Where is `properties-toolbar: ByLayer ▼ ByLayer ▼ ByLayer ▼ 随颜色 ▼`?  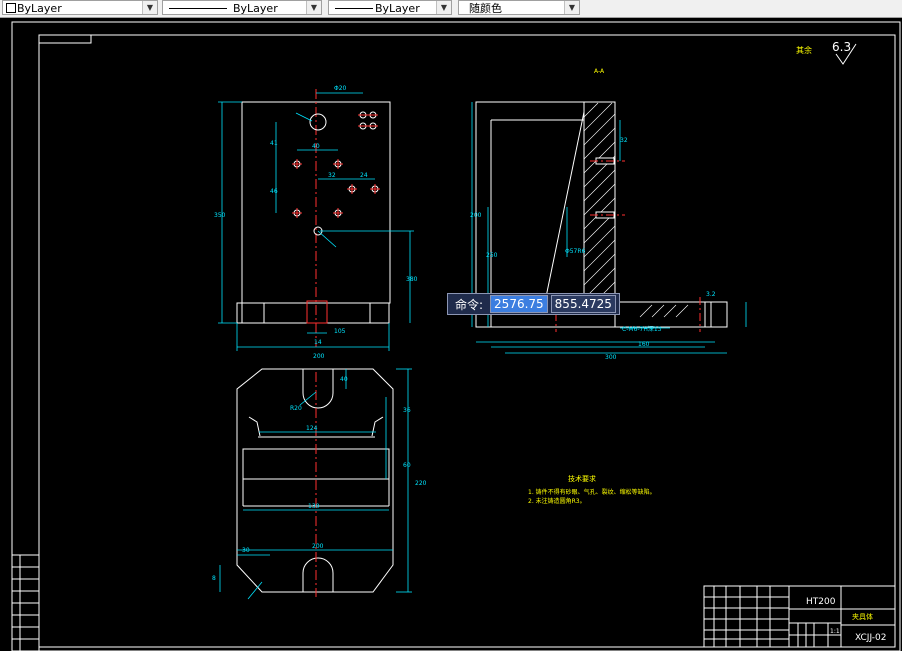
properties-toolbar: ByLayer ▼ ByLayer ▼ ByLayer ▼ 随颜色 ▼ is located at coordinates (451, 9).